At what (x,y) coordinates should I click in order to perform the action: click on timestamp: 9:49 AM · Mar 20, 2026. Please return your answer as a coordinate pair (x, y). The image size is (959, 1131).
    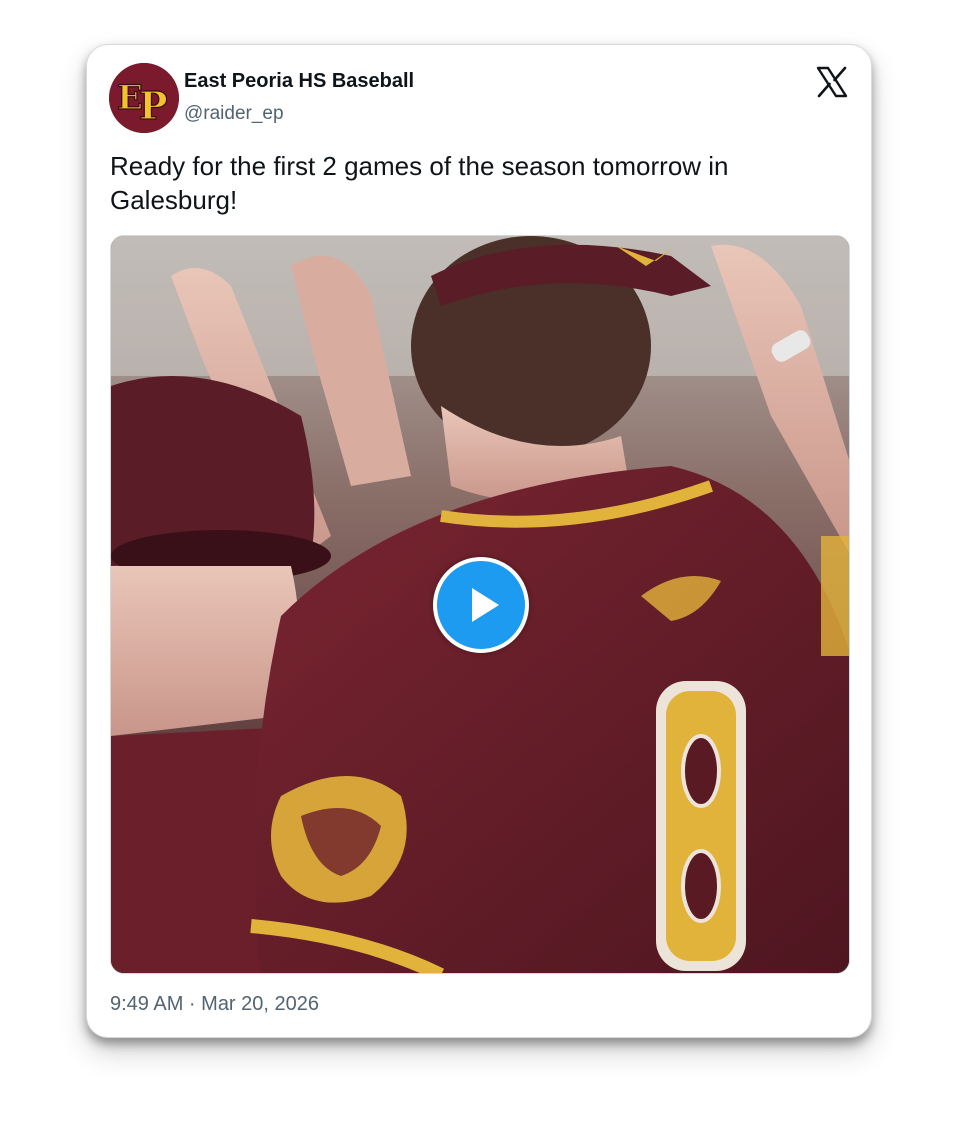
    Looking at the image, I should click on (214, 1004).